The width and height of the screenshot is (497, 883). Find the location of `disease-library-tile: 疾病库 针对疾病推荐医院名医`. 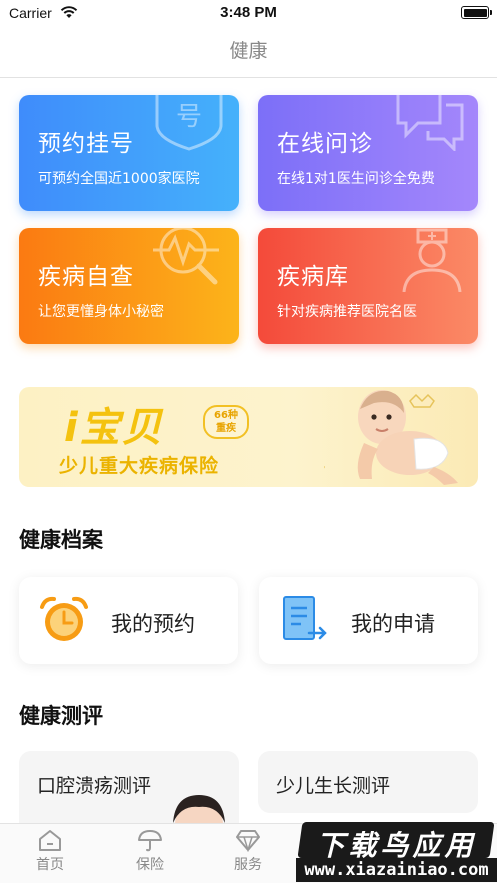

disease-library-tile: 疾病库 针对疾病推荐医院名医 is located at coordinates (368, 286).